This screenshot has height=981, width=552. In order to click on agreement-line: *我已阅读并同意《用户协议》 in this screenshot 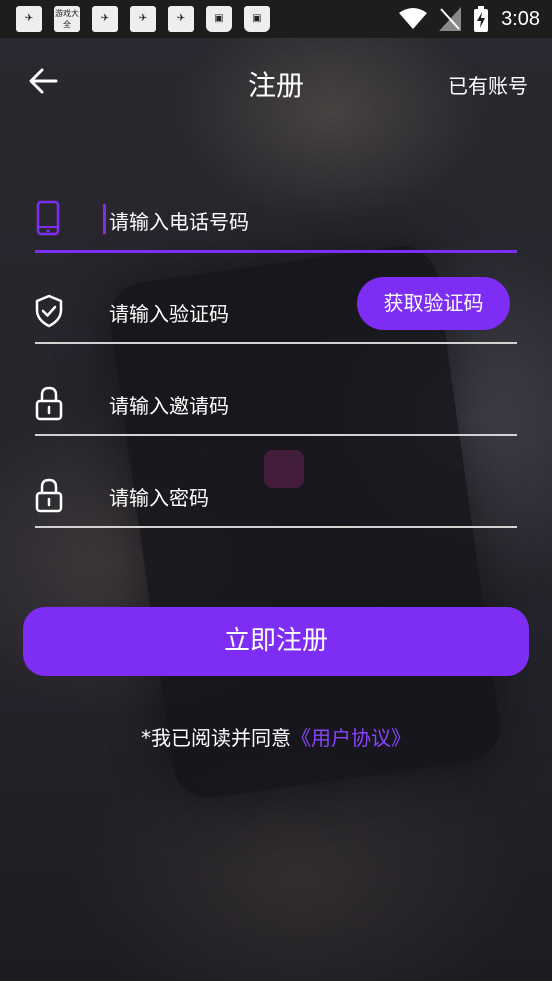, I will do `click(276, 736)`.